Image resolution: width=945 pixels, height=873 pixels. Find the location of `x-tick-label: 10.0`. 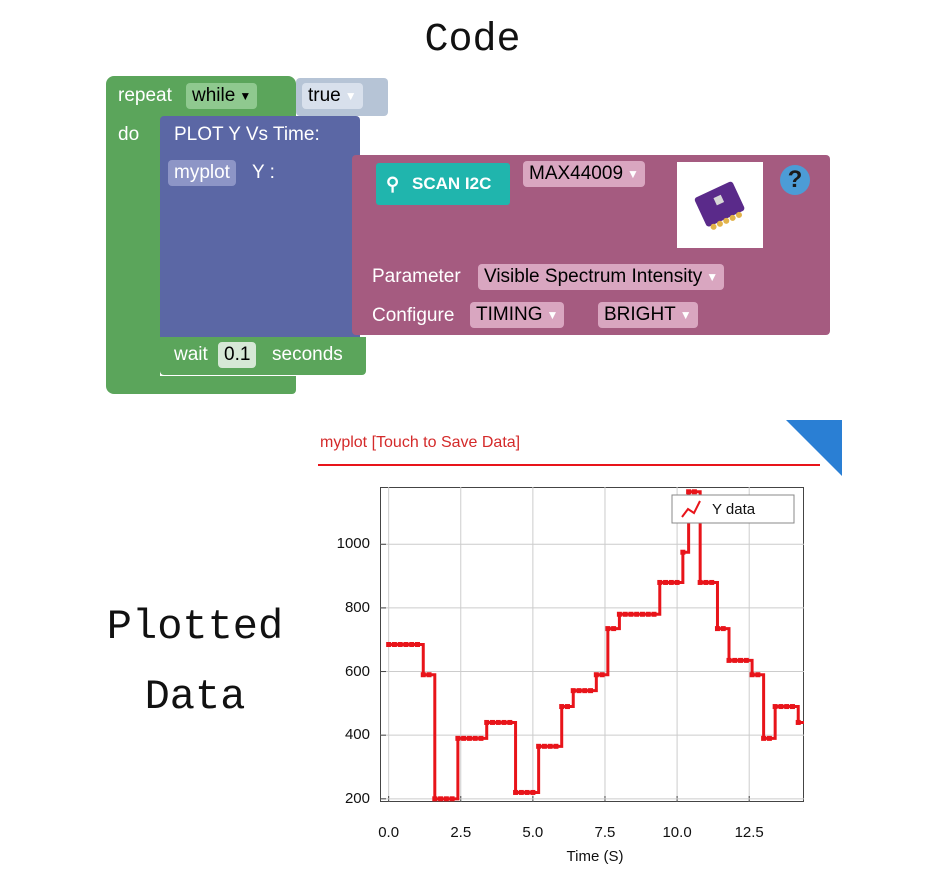

x-tick-label: 10.0 is located at coordinates (677, 832).